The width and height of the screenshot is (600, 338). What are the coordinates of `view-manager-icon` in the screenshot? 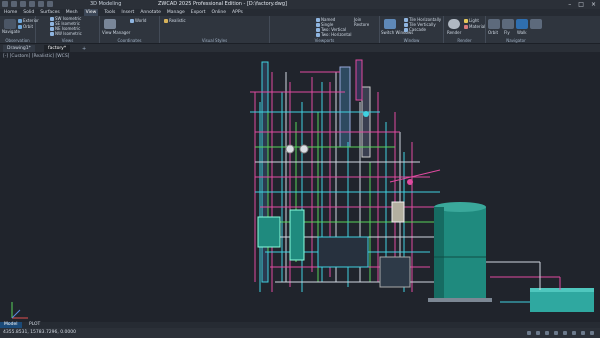 It's located at (110, 24).